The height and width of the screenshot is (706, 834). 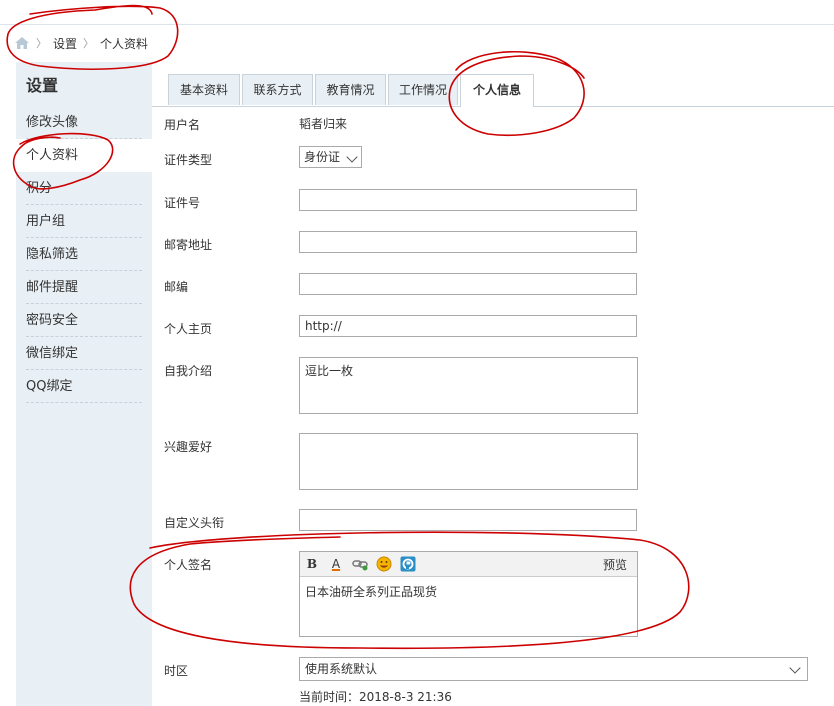 What do you see at coordinates (84, 155) in the screenshot?
I see `sidebar-item-profile: 个人资料` at bounding box center [84, 155].